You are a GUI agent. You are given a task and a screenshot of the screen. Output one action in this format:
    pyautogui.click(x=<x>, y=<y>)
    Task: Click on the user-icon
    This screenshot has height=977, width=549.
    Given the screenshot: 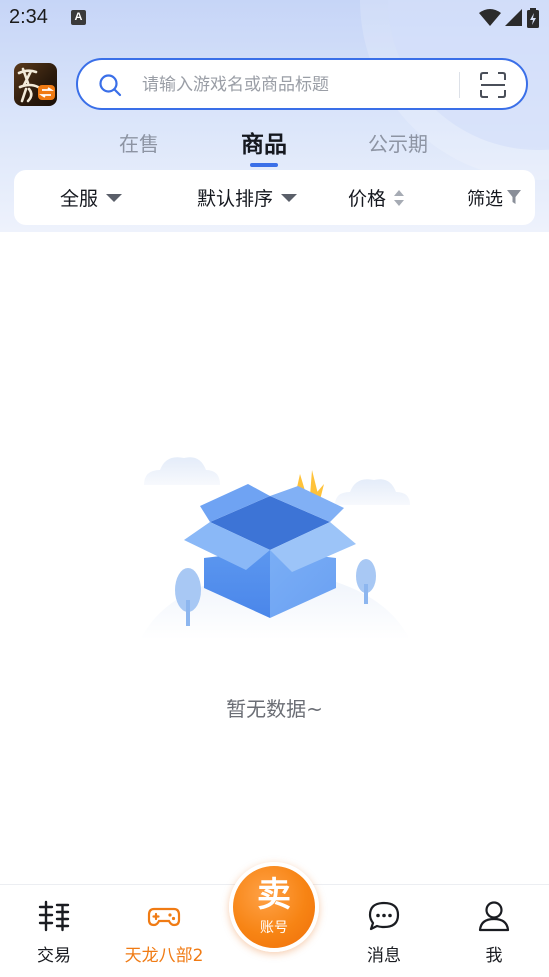 What is the action you would take?
    pyautogui.click(x=494, y=916)
    